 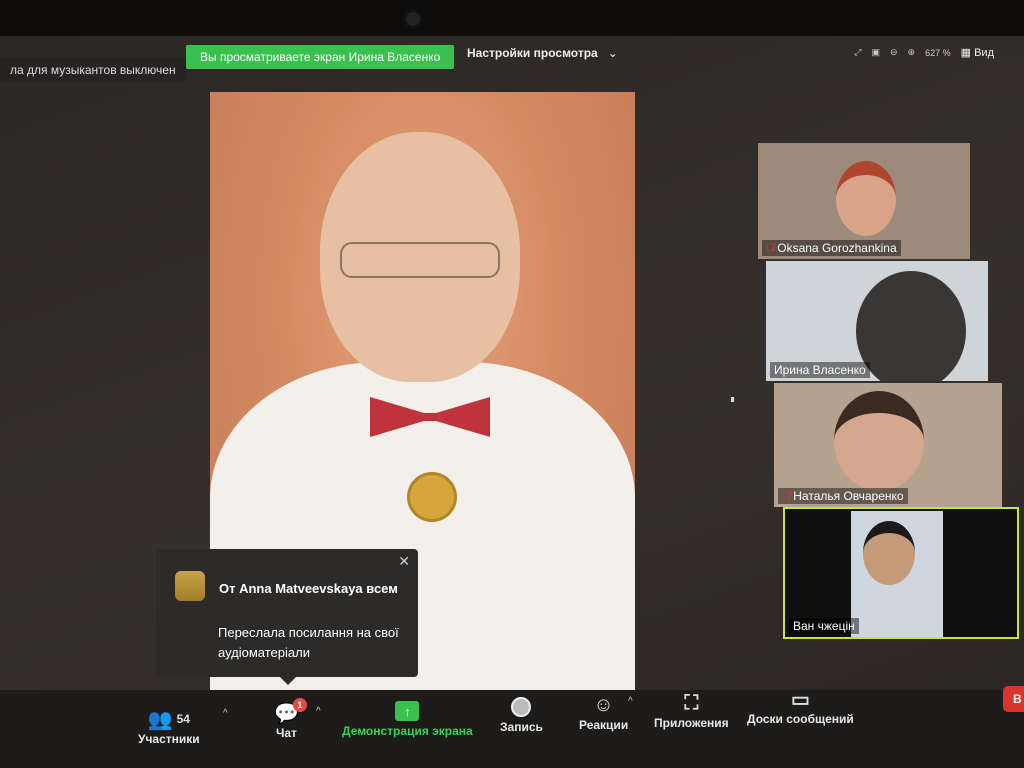 What do you see at coordinates (190, 586) in the screenshot?
I see `sender-avatar` at bounding box center [190, 586].